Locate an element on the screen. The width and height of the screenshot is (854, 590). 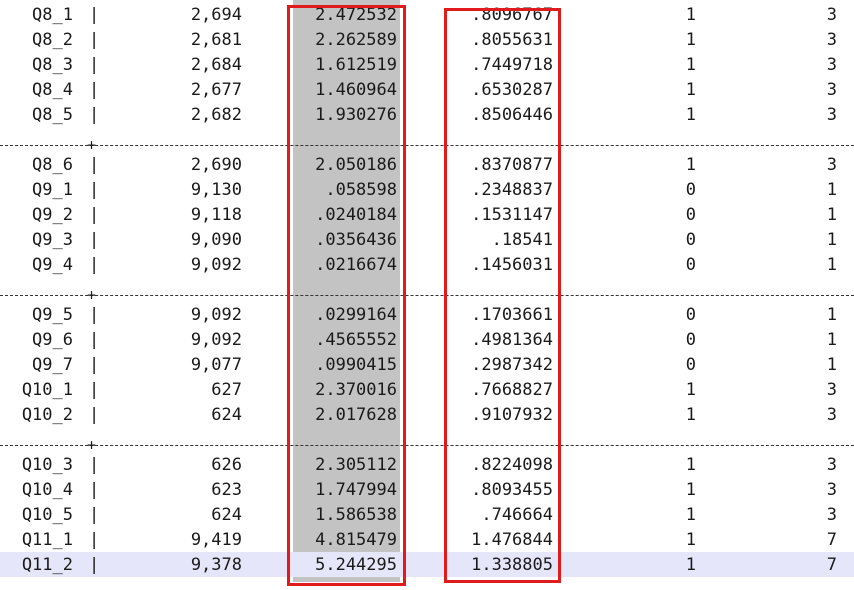
table-row: Q8_6 | 2,690 2.050186.8370877 1 3 is located at coordinates (427, 164).